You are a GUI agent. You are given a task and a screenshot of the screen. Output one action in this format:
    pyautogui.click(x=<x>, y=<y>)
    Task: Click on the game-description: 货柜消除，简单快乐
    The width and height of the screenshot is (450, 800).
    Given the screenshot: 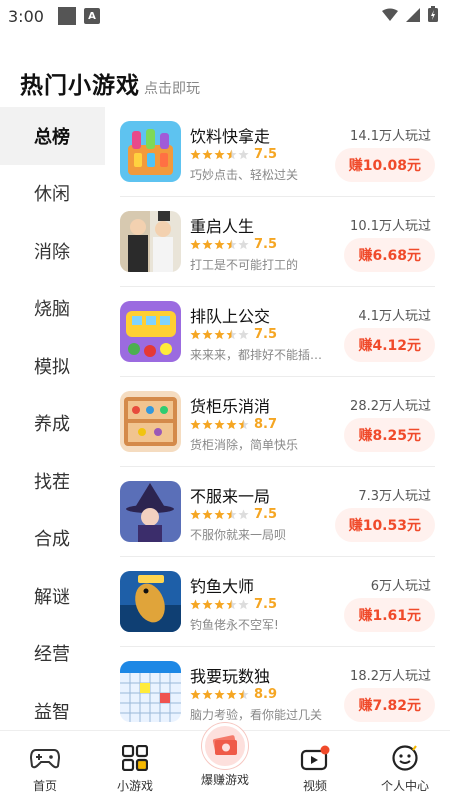 What is the action you would take?
    pyautogui.click(x=244, y=445)
    